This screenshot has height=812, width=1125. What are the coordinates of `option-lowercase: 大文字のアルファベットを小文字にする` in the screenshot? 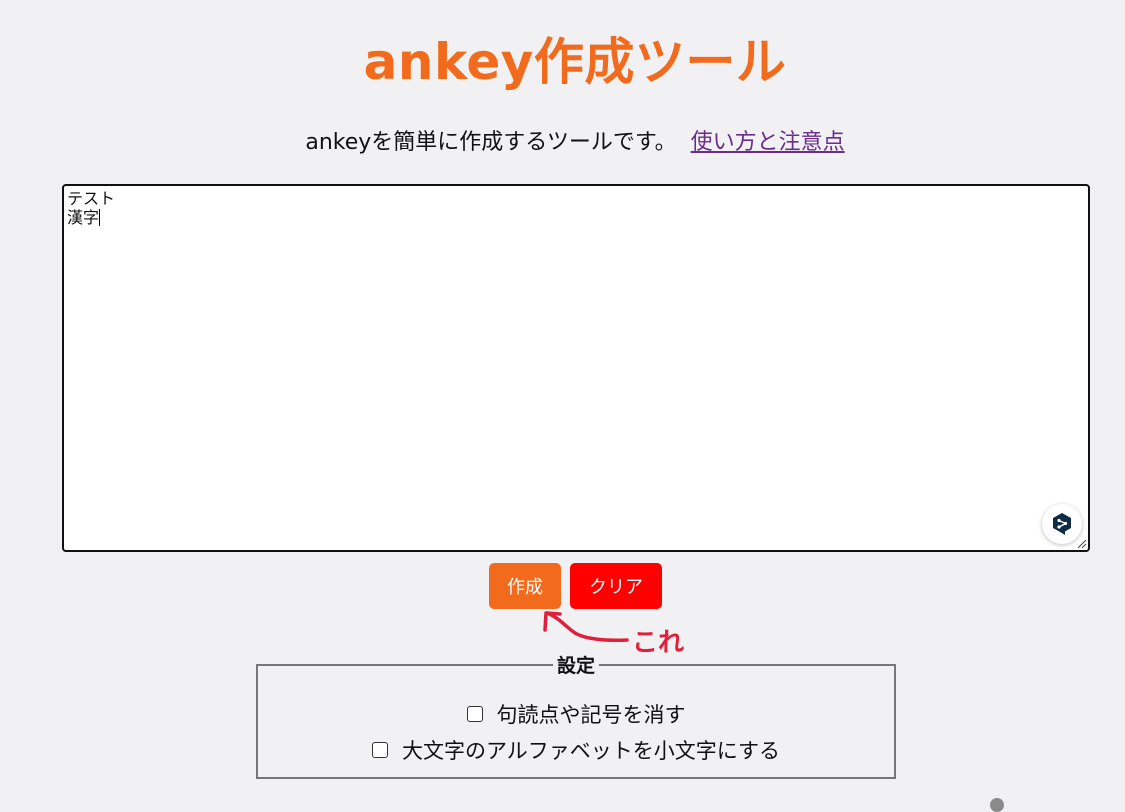 It's located at (576, 750).